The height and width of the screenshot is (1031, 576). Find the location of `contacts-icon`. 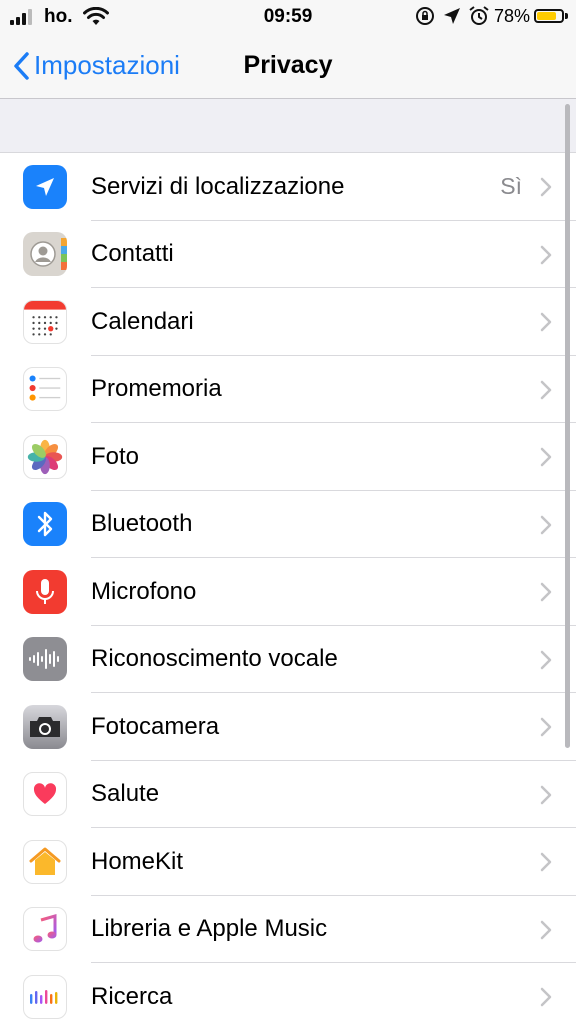

contacts-icon is located at coordinates (45, 254).